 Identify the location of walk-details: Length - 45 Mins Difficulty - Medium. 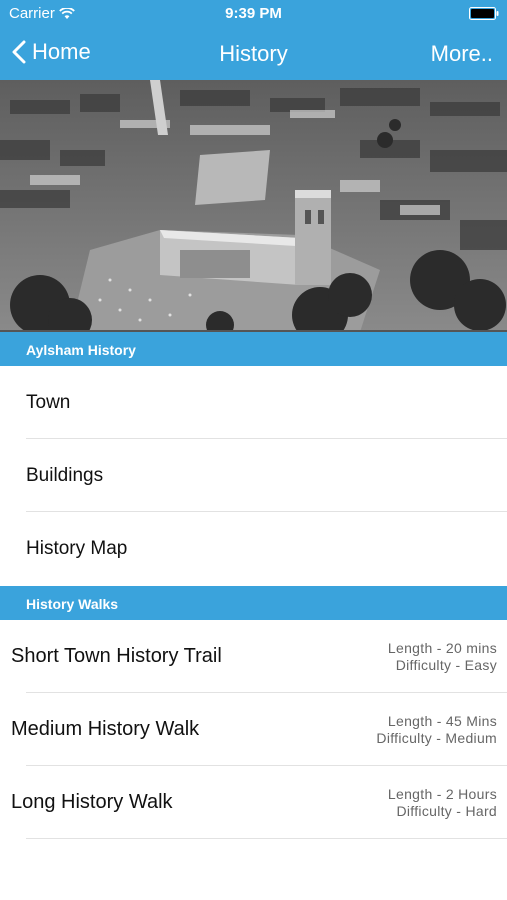
(436, 730).